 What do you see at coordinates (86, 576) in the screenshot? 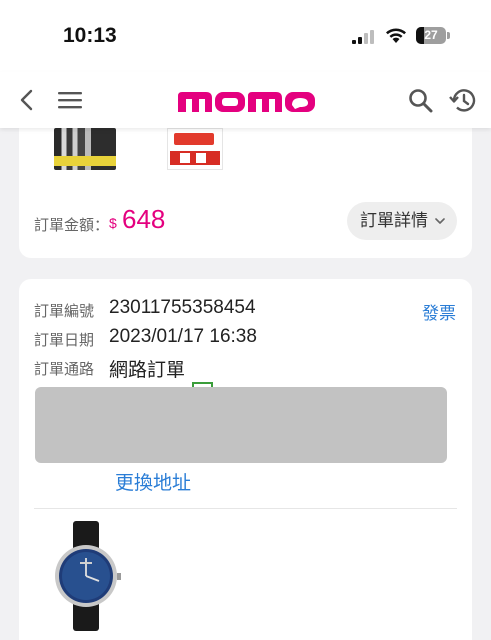
I see `watch-product-thumbnail` at bounding box center [86, 576].